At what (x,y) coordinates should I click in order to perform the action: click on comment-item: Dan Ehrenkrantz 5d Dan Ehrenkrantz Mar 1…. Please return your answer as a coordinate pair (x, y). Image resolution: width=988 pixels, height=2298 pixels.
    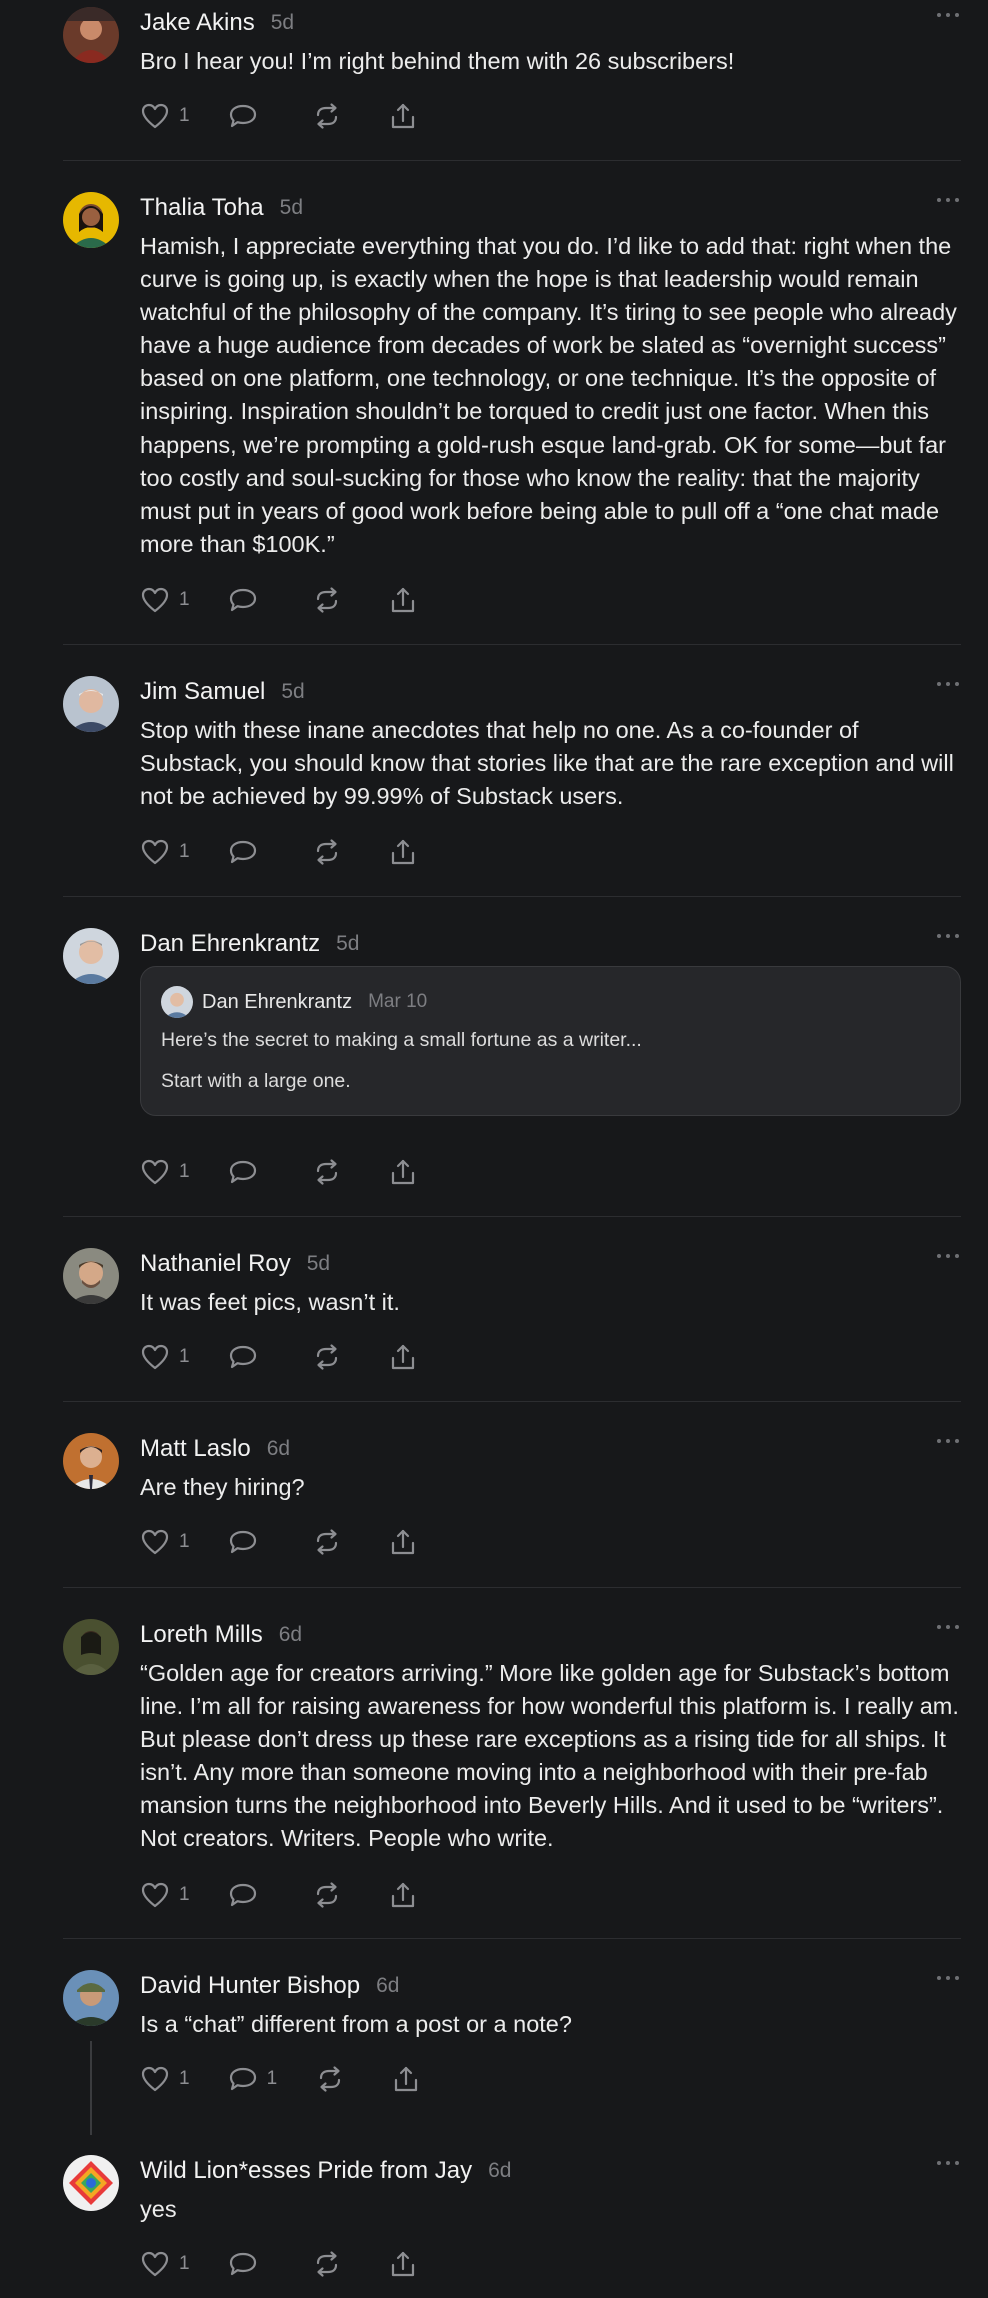
    Looking at the image, I should click on (512, 1056).